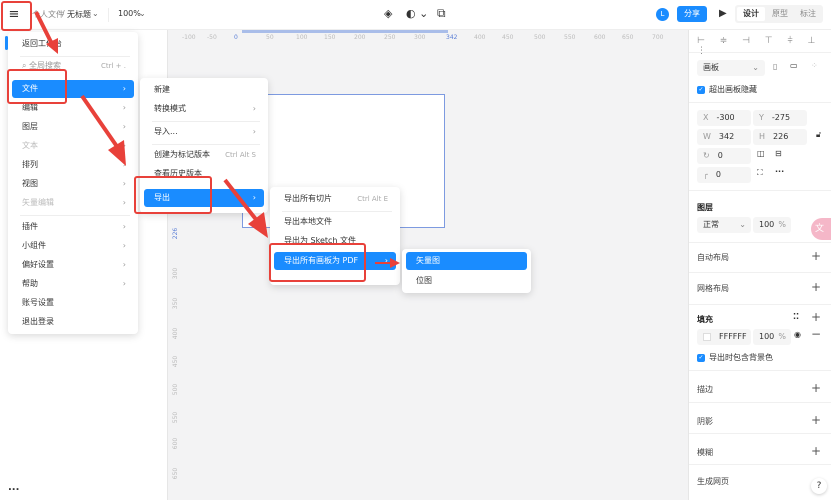 This screenshot has width=831, height=500. What do you see at coordinates (173, 195) in the screenshot?
I see `highlight-box-export` at bounding box center [173, 195].